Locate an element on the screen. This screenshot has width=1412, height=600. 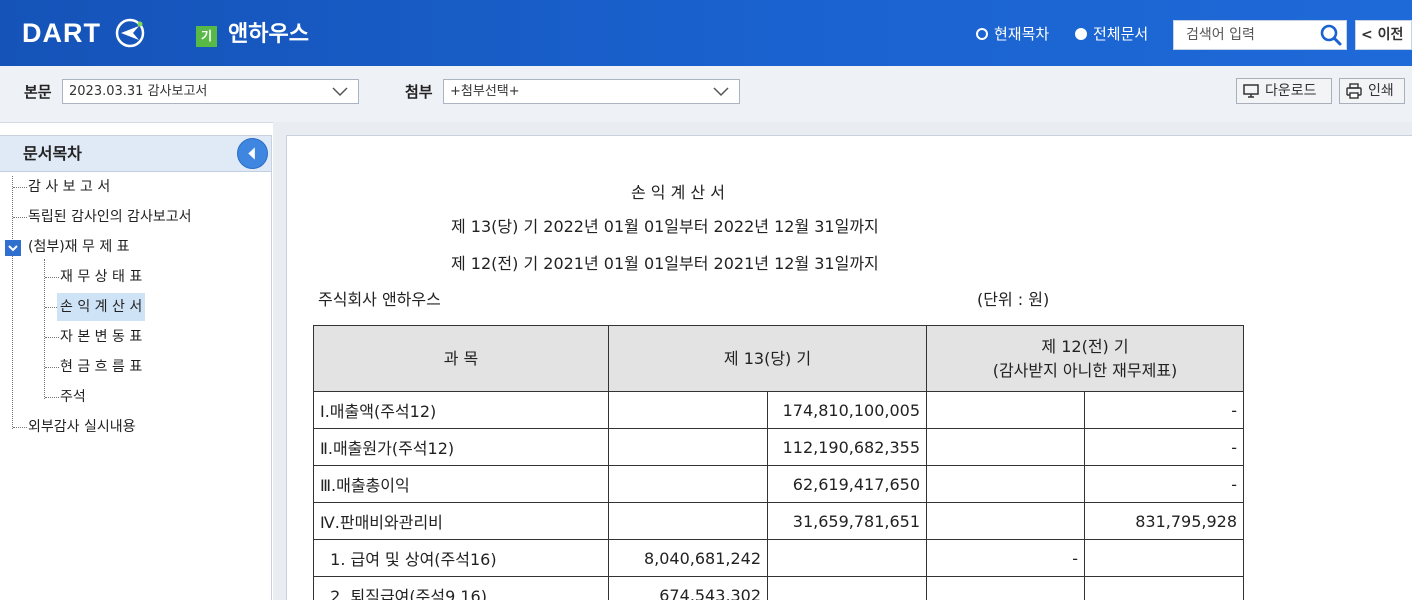
cell-current-total: 174,810,100,005 is located at coordinates (847, 410).